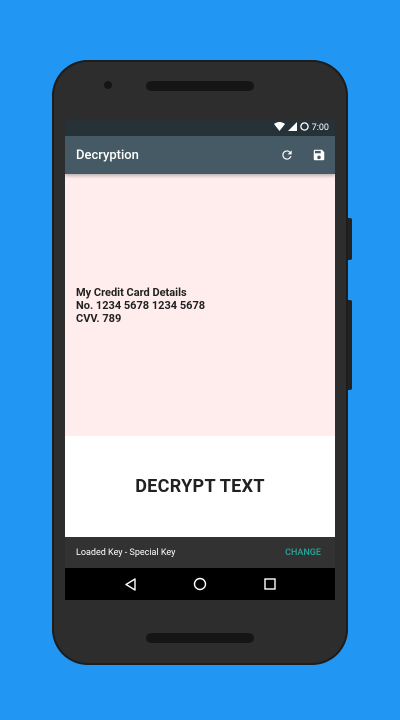 The width and height of the screenshot is (400, 720). Describe the element at coordinates (108, 85) in the screenshot. I see `front-camera` at that location.